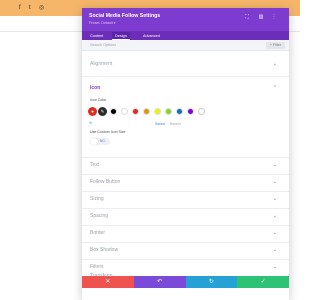  What do you see at coordinates (185, 234) in the screenshot?
I see `section-border: Border ⌄` at bounding box center [185, 234].